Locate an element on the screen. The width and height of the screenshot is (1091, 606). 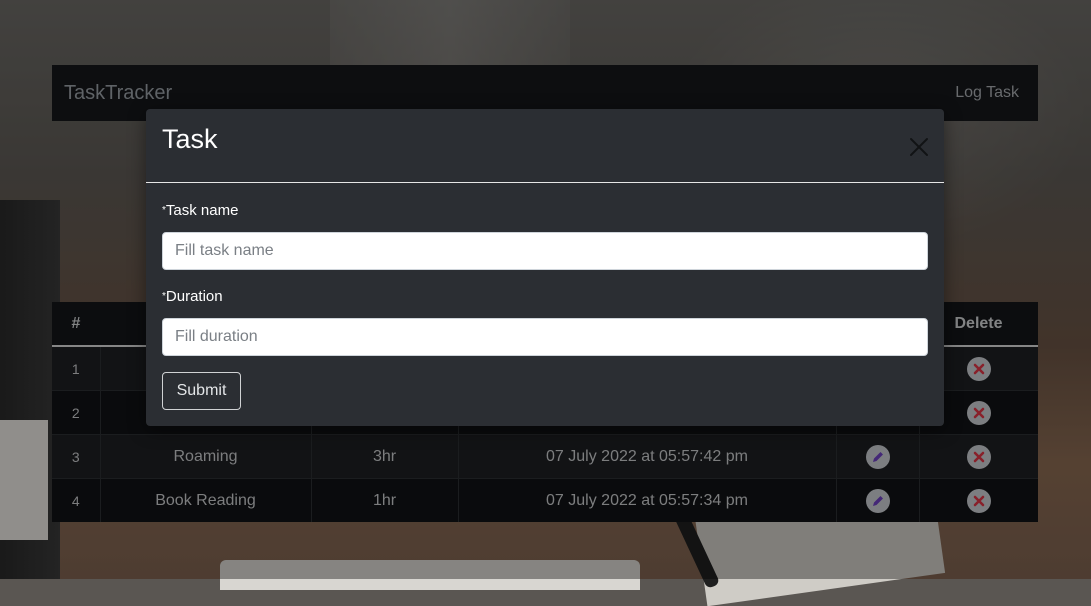
task-name-label-text: Task name is located at coordinates (202, 210).